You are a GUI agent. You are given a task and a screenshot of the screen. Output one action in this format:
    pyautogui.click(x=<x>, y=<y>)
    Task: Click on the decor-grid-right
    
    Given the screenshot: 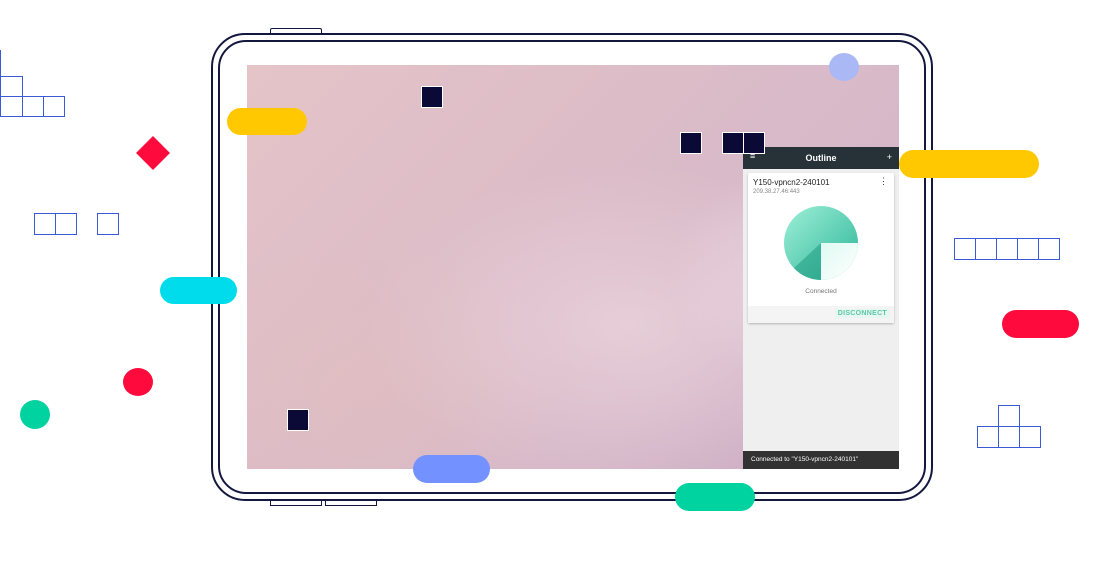 What is the action you would take?
    pyautogui.click(x=1009, y=250)
    